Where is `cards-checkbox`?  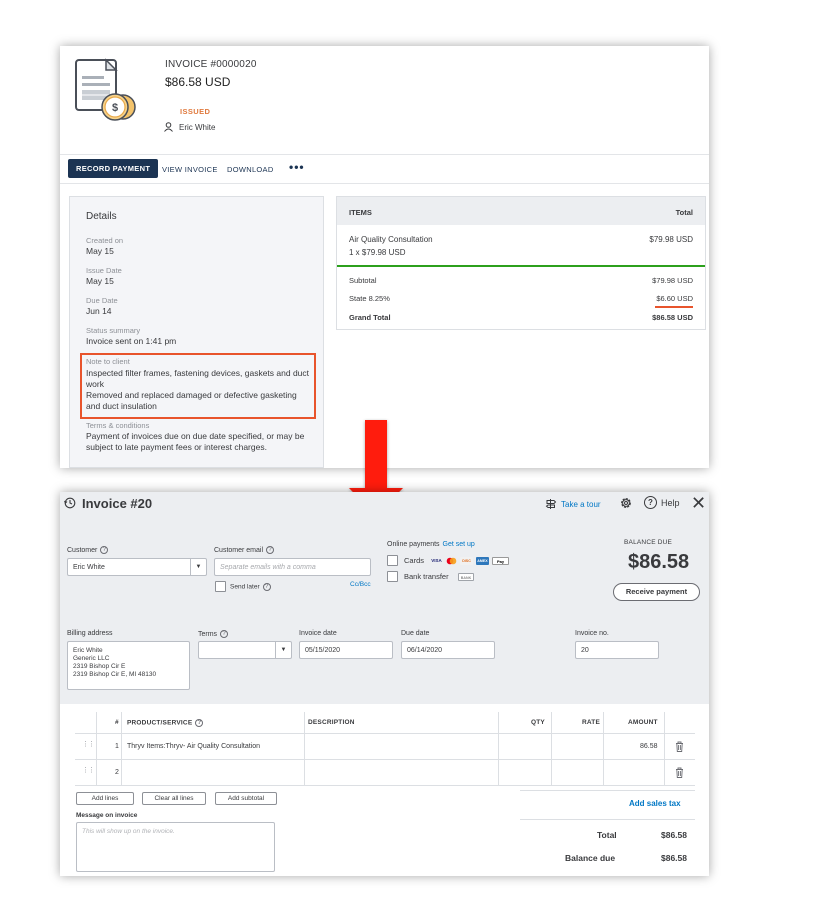 cards-checkbox is located at coordinates (392, 560).